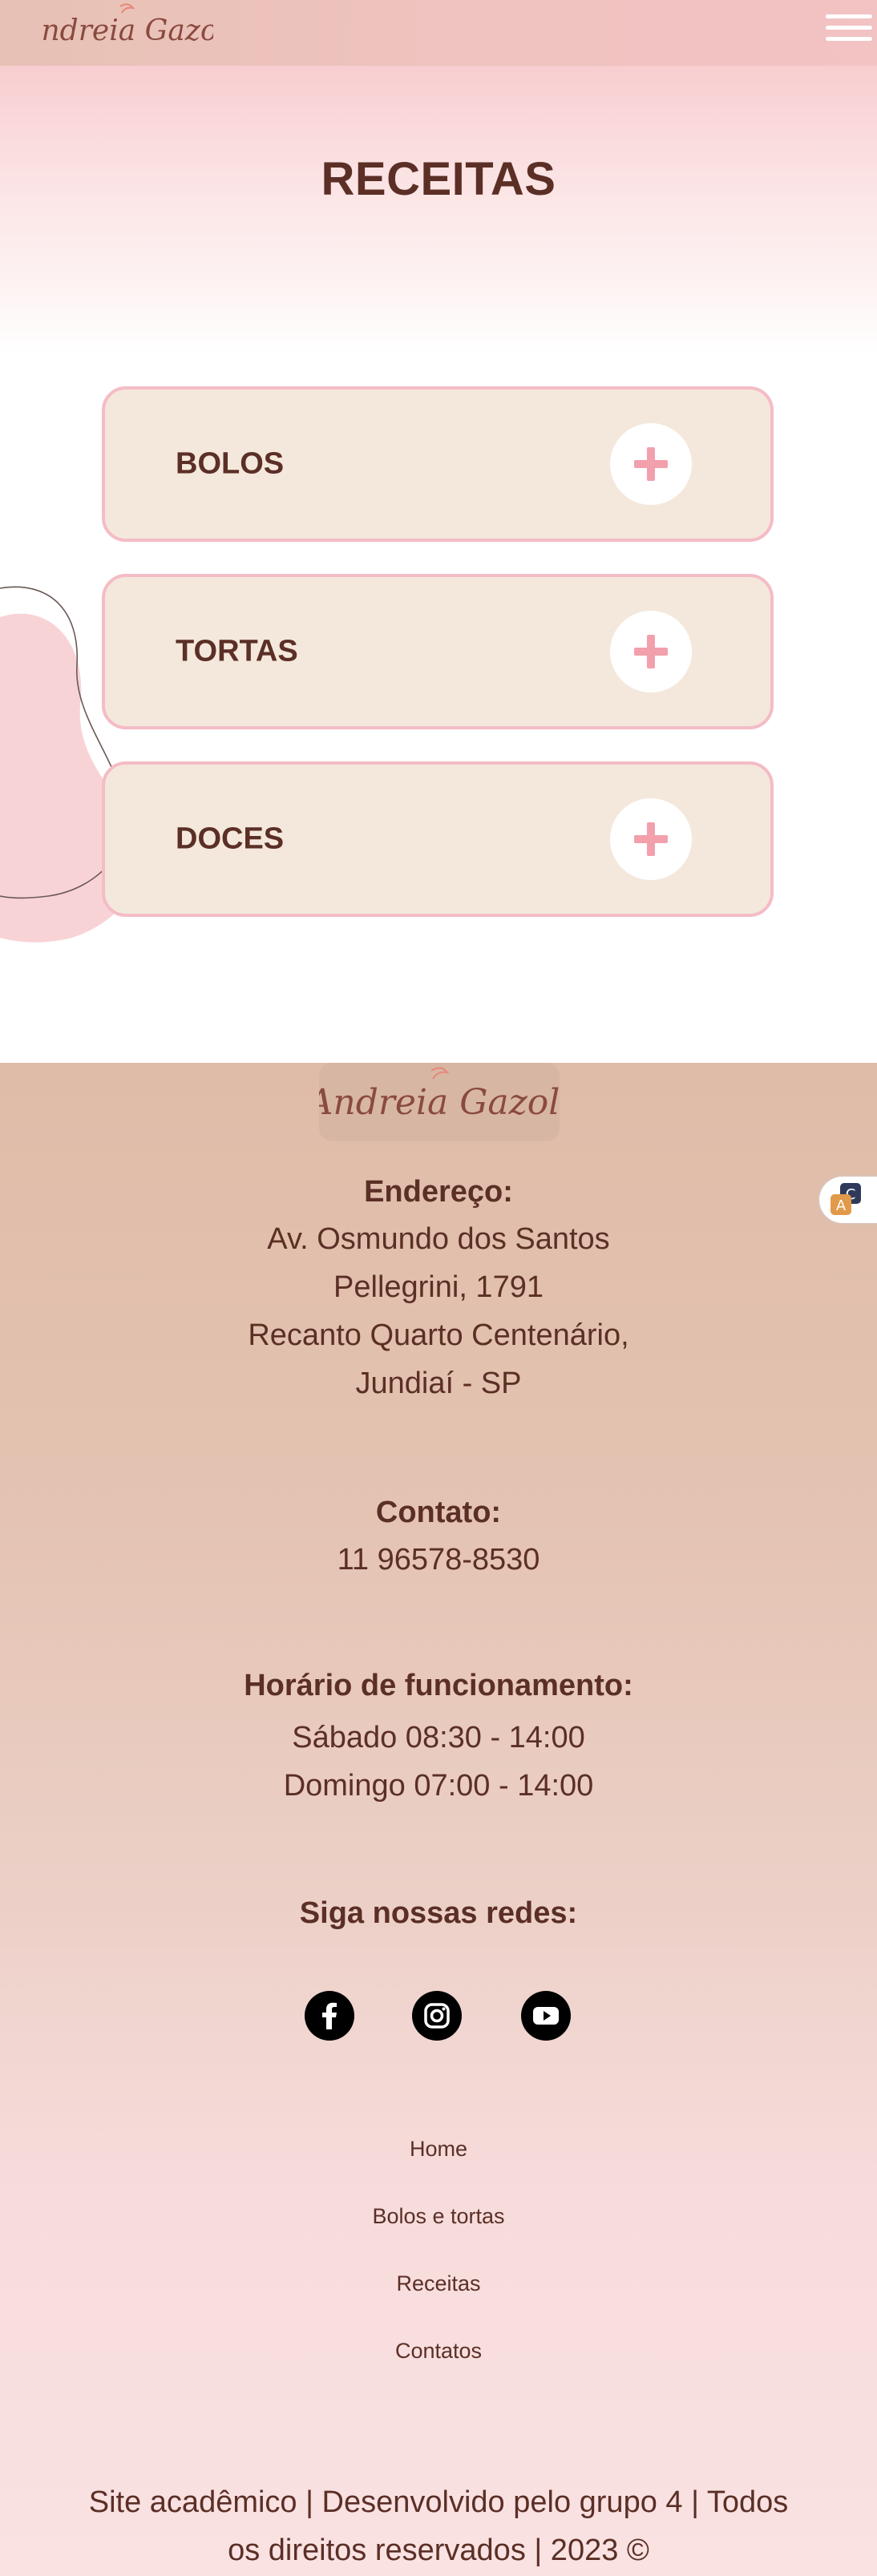 This screenshot has height=2576, width=877. What do you see at coordinates (438, 1913) in the screenshot?
I see `social-heading: Siga nossas redes:` at bounding box center [438, 1913].